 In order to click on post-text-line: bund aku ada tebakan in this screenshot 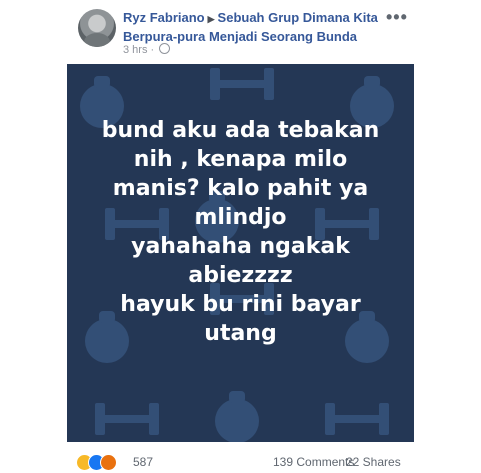, I will do `click(240, 130)`.